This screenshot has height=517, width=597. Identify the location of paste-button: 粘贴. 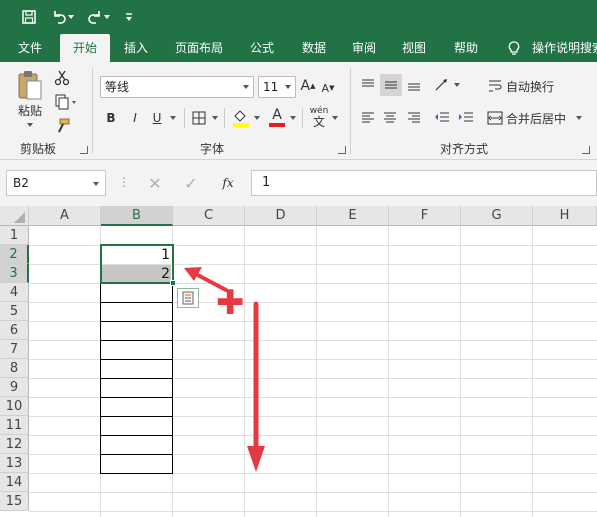
(30, 110).